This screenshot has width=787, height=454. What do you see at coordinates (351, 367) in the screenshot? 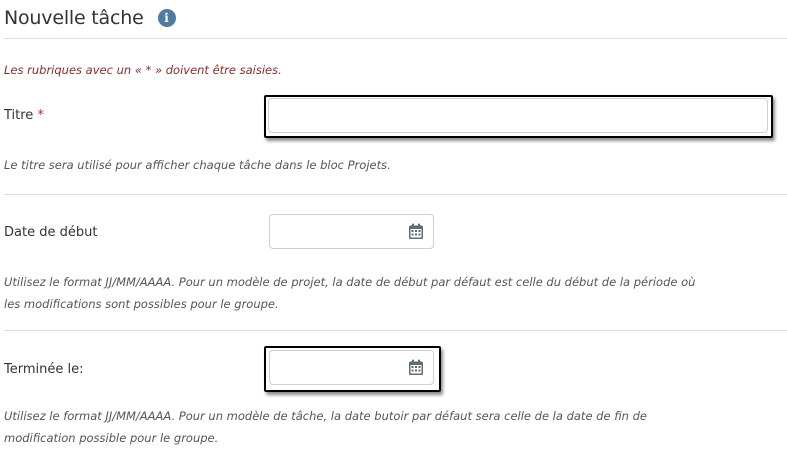
I see `completed-on-input` at bounding box center [351, 367].